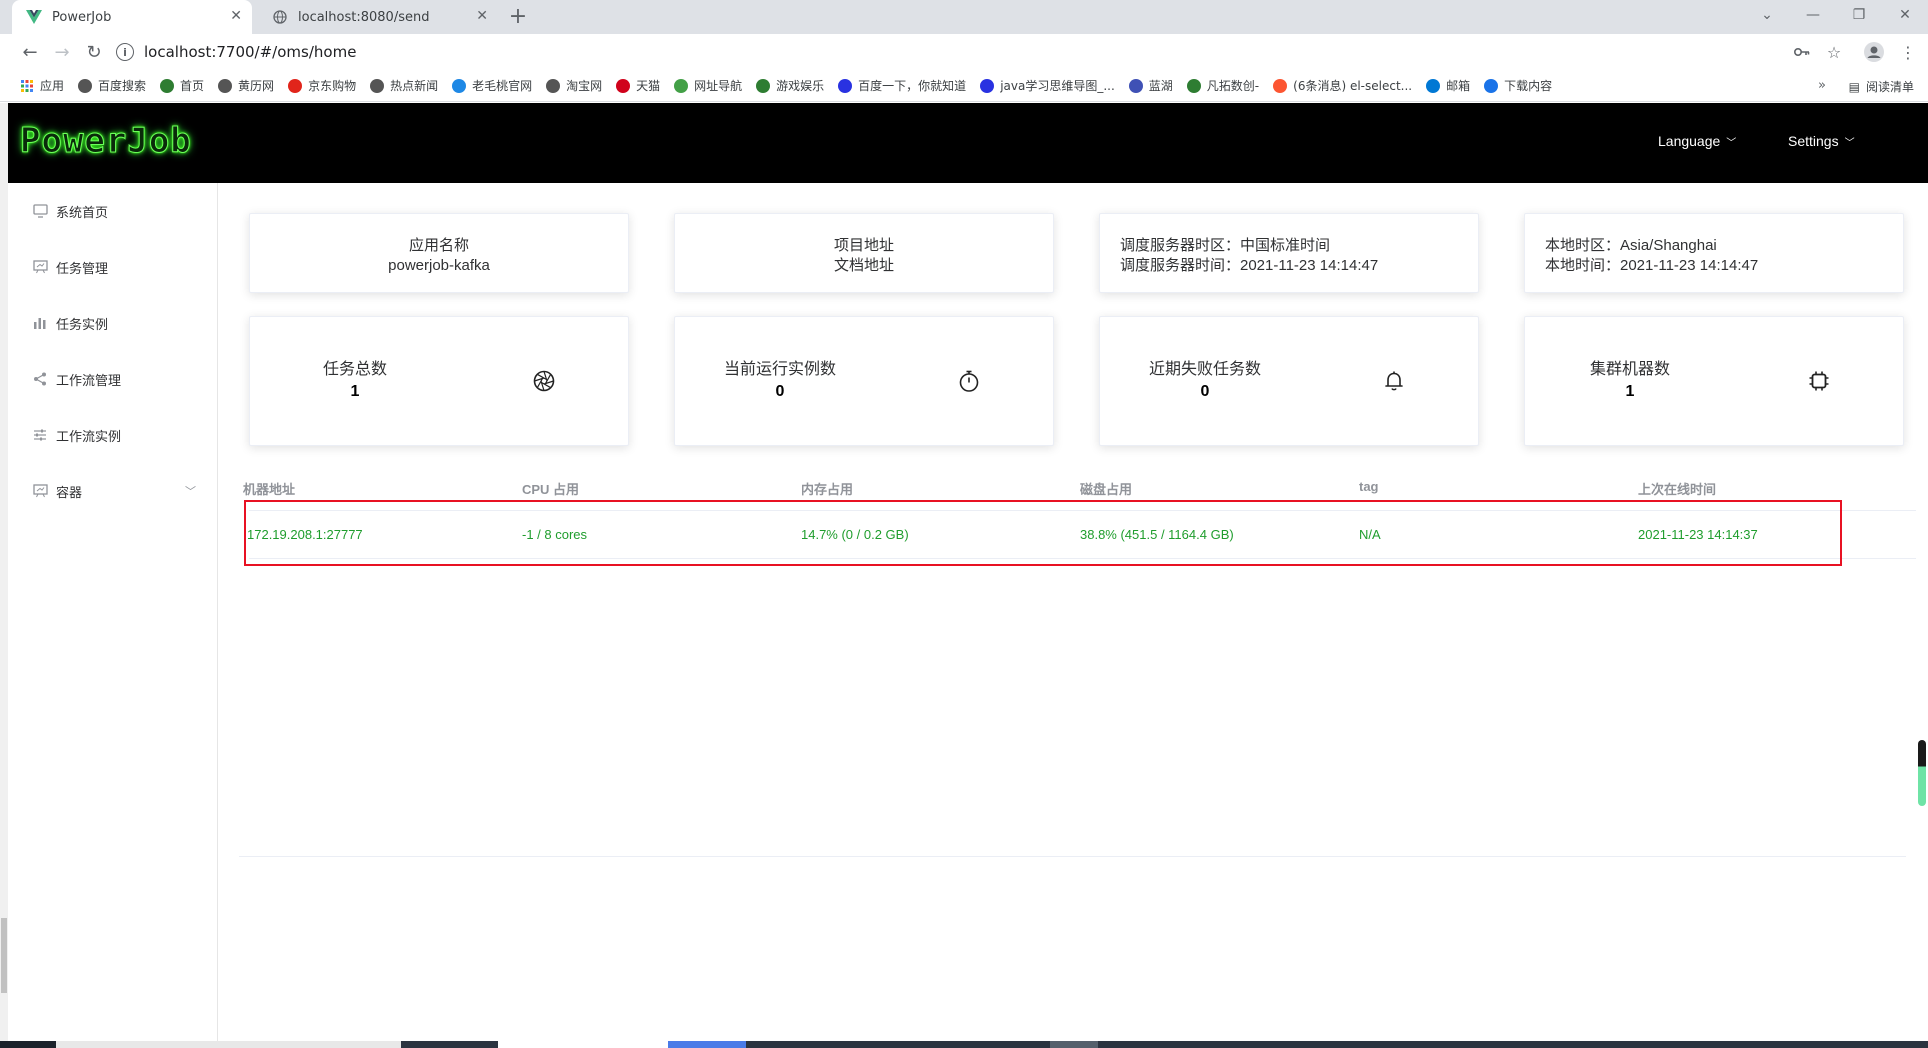 The height and width of the screenshot is (1048, 1928). Describe the element at coordinates (280, 17) in the screenshot. I see `globe-icon` at that location.